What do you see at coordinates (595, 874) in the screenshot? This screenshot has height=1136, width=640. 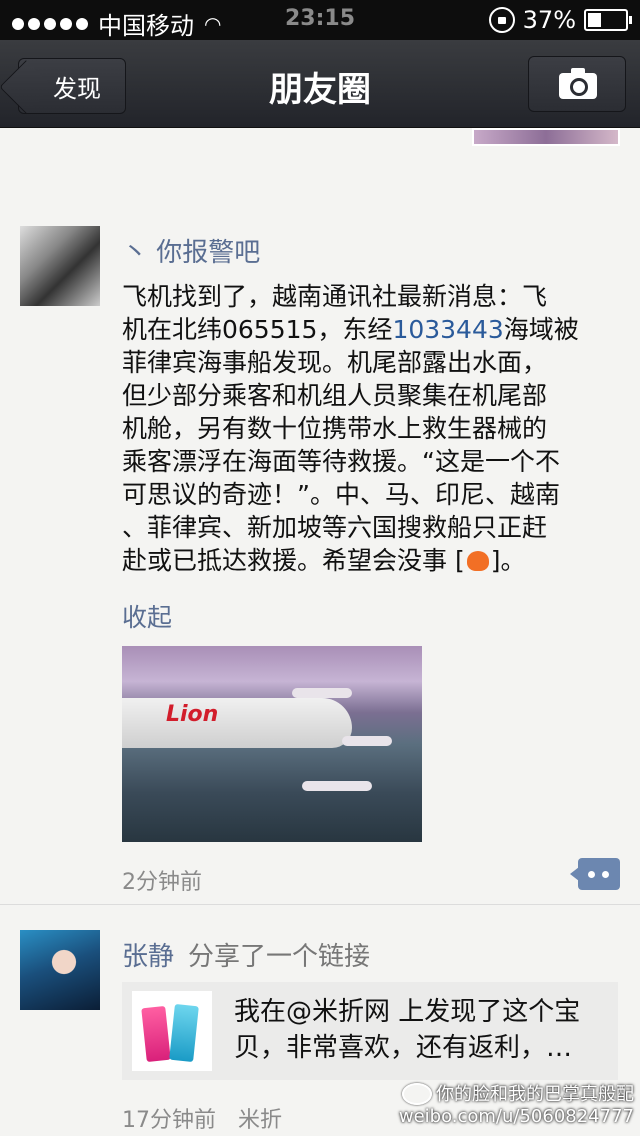 I see `comment-button` at bounding box center [595, 874].